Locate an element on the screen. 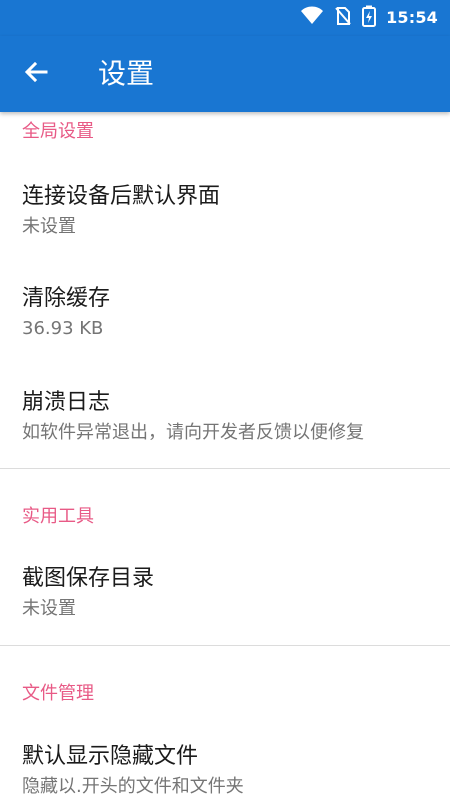 The width and height of the screenshot is (450, 800). pref-summary: 隐藏以.开头的文件和文件夹 is located at coordinates (133, 786).